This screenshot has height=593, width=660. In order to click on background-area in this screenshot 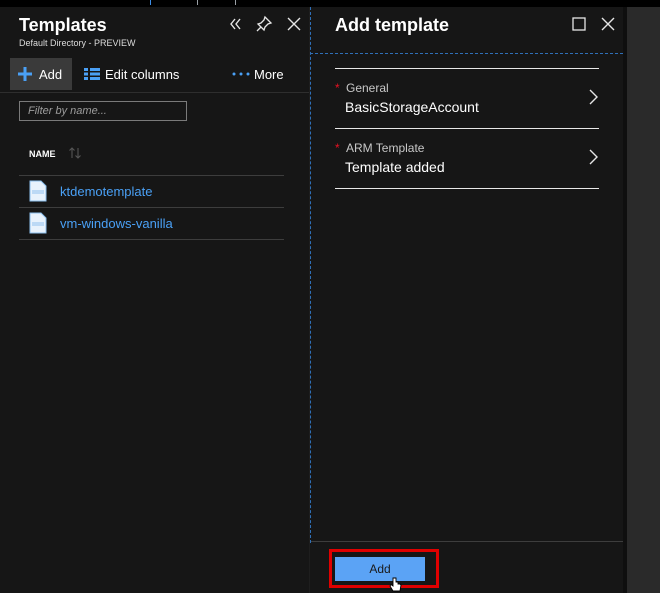, I will do `click(641, 300)`.